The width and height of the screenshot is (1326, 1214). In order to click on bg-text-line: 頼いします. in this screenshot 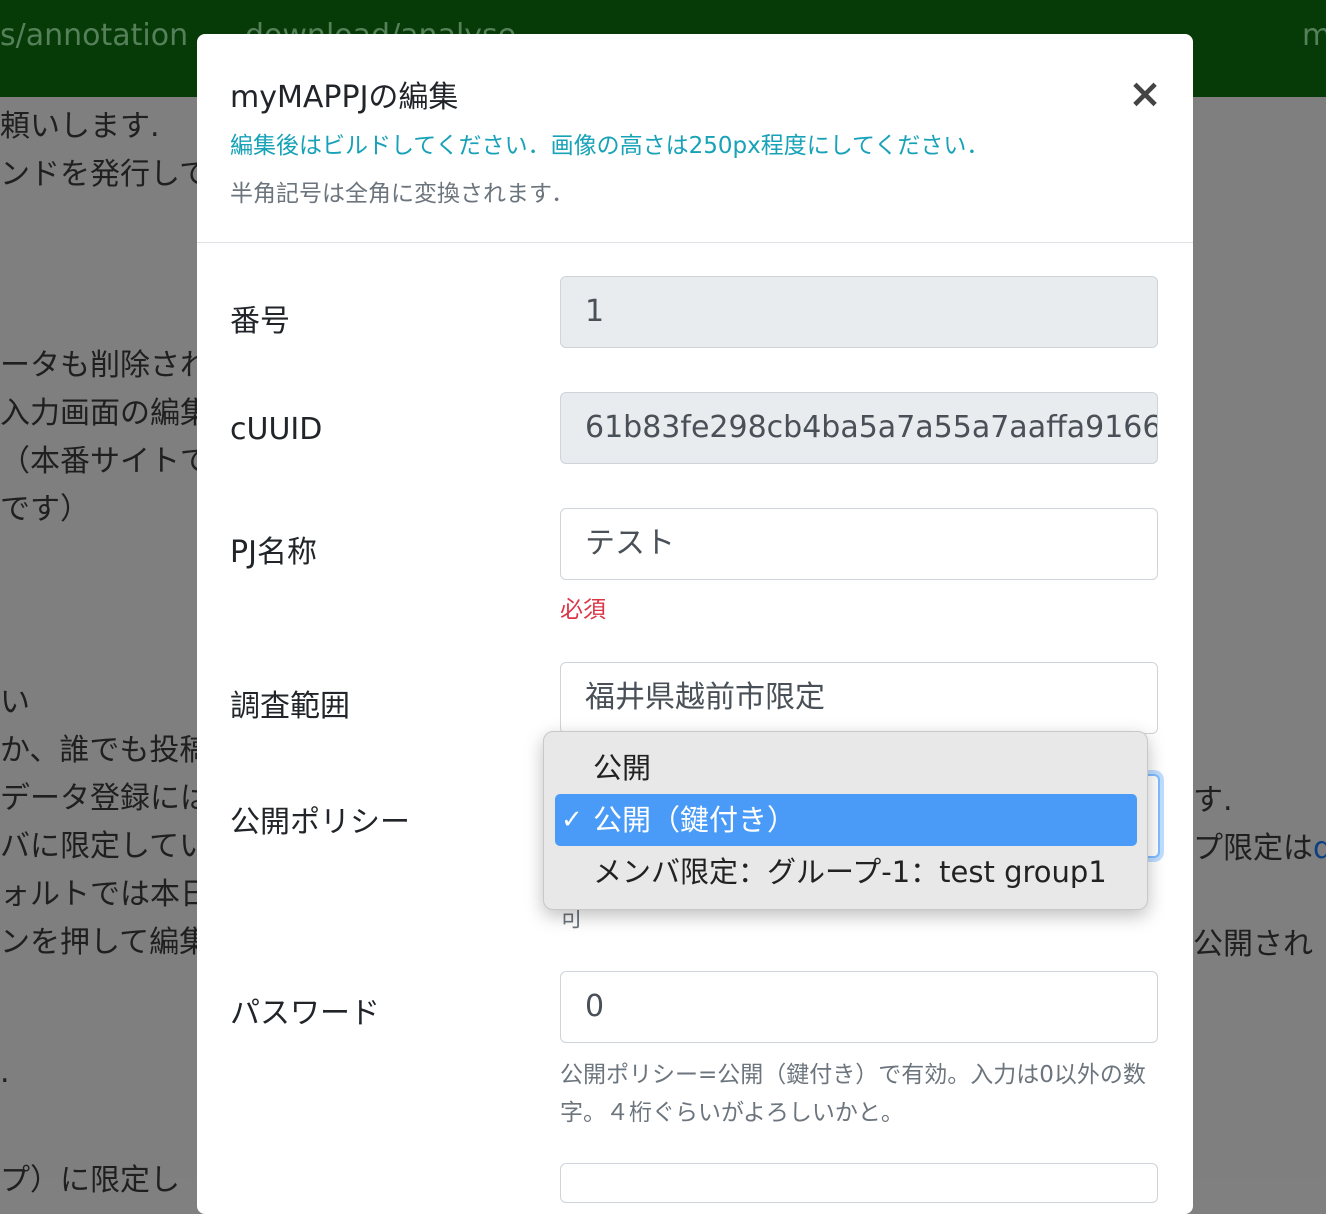, I will do `click(80, 126)`.